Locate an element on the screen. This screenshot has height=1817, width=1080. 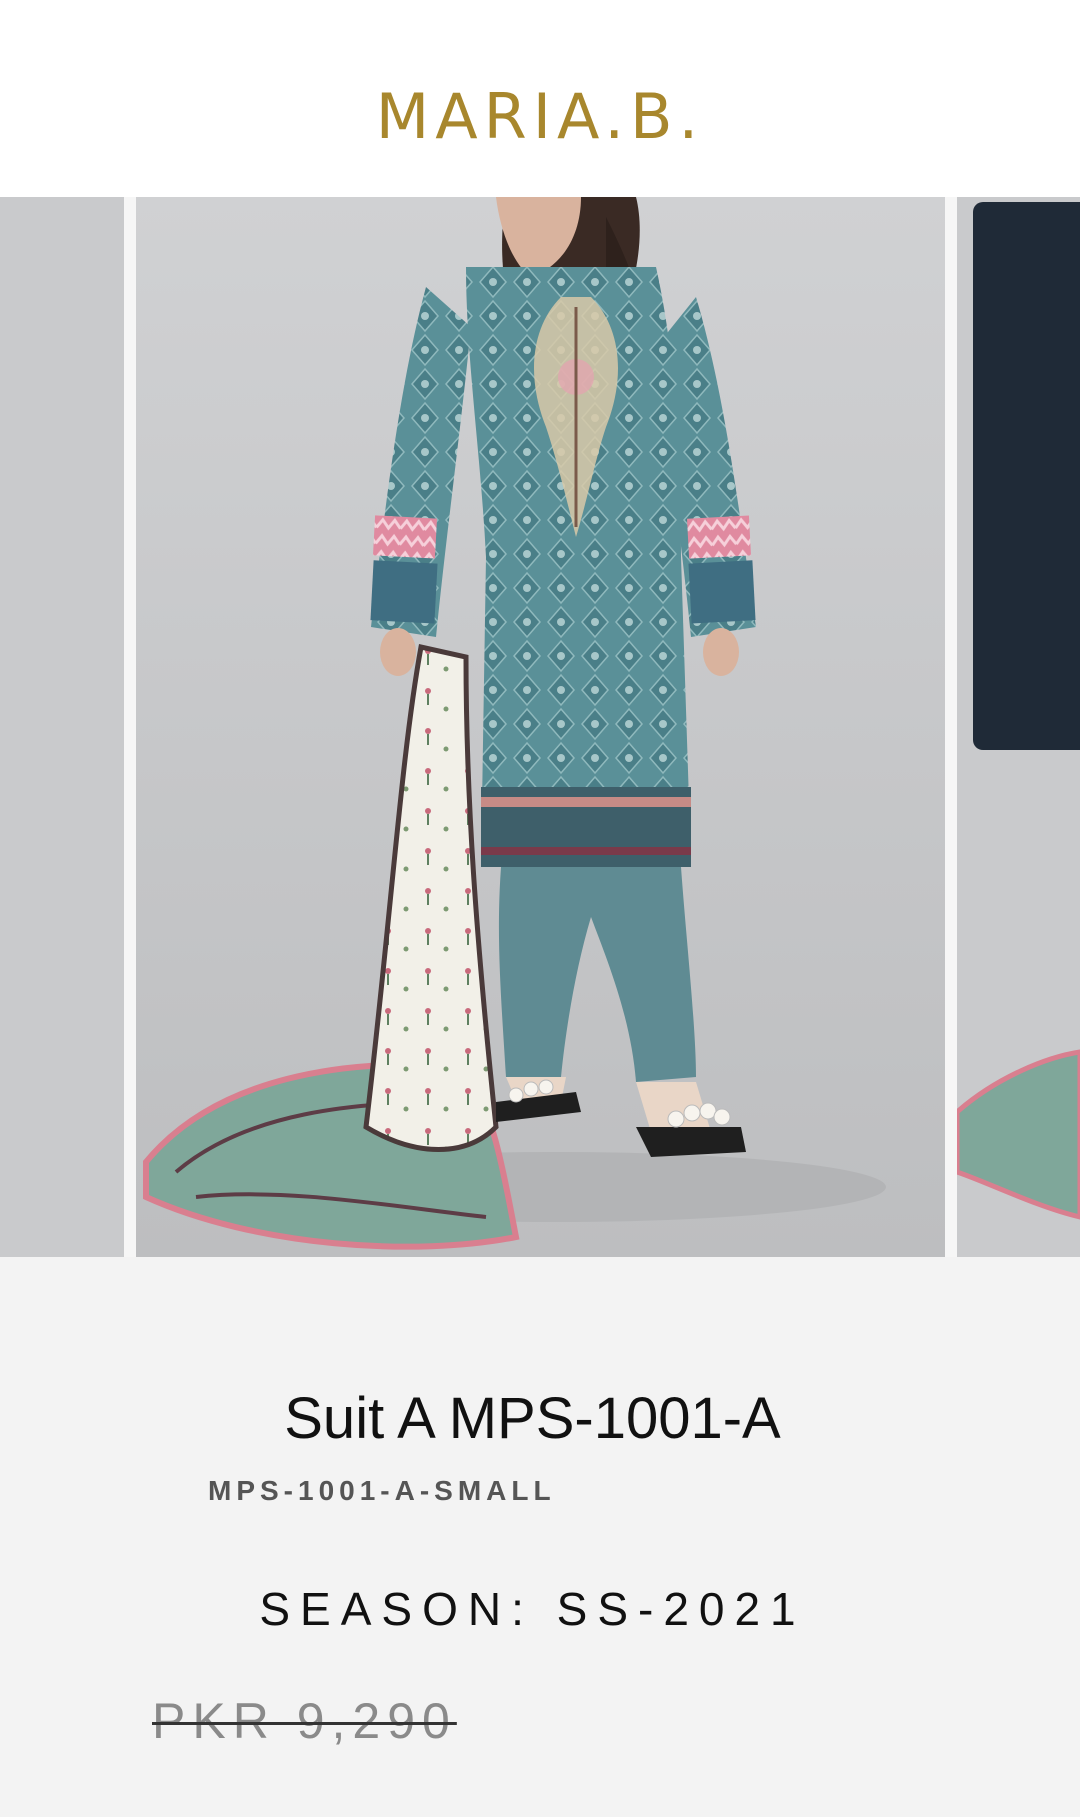
previous-slide-image is located at coordinates (62, 727).